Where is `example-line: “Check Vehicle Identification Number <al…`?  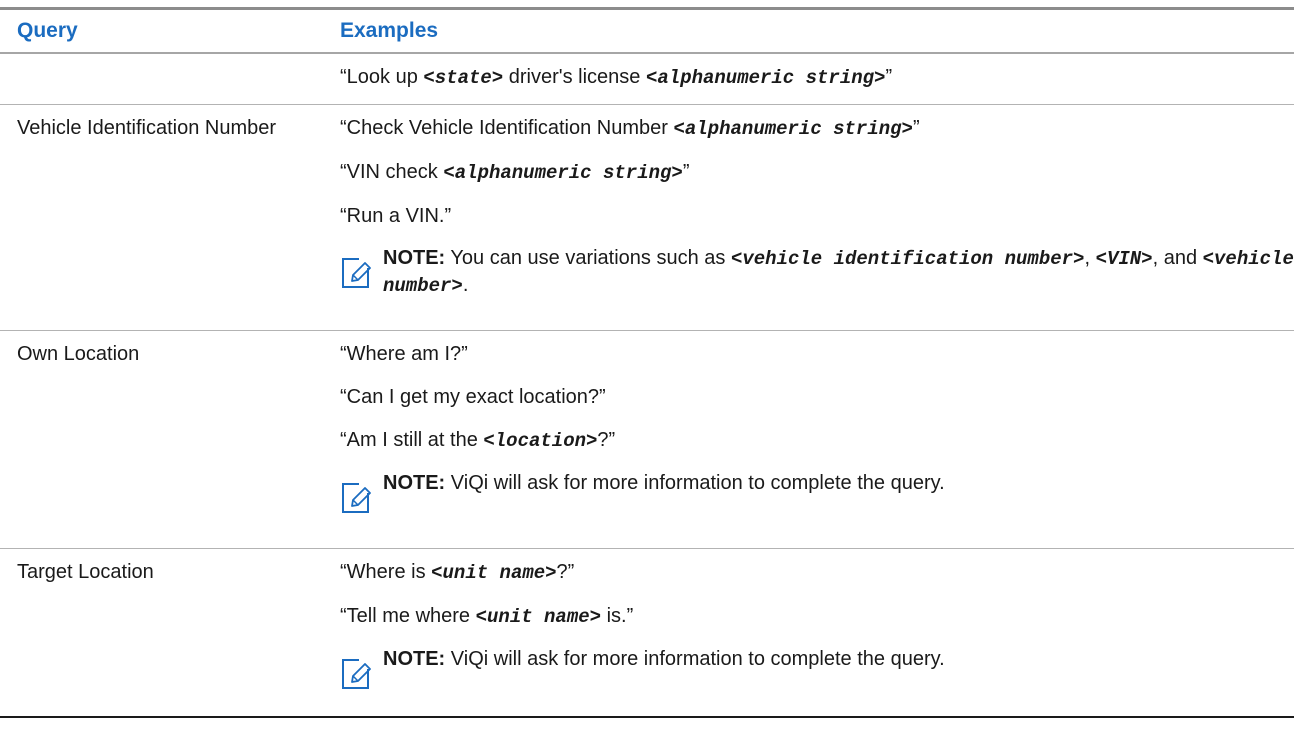 example-line: “Check Vehicle Identification Number <al… is located at coordinates (630, 128).